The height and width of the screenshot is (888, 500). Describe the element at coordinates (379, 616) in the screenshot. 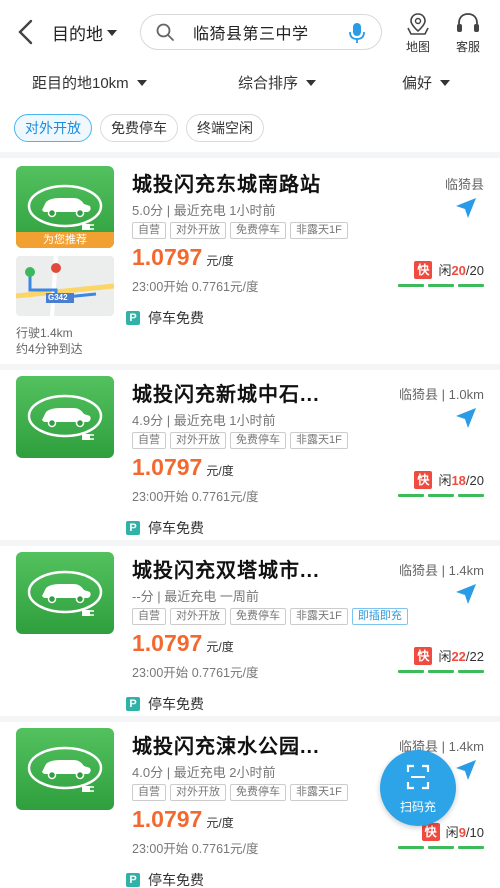

I see `station-tag: 即插即充` at that location.